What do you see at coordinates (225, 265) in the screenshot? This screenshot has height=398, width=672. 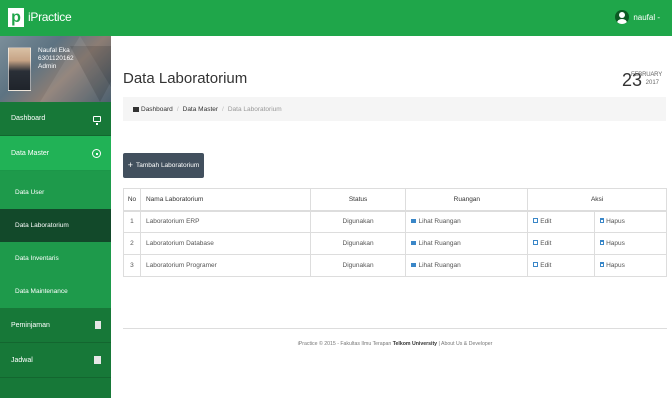 I see `cell-name: Laboratorium Programer` at bounding box center [225, 265].